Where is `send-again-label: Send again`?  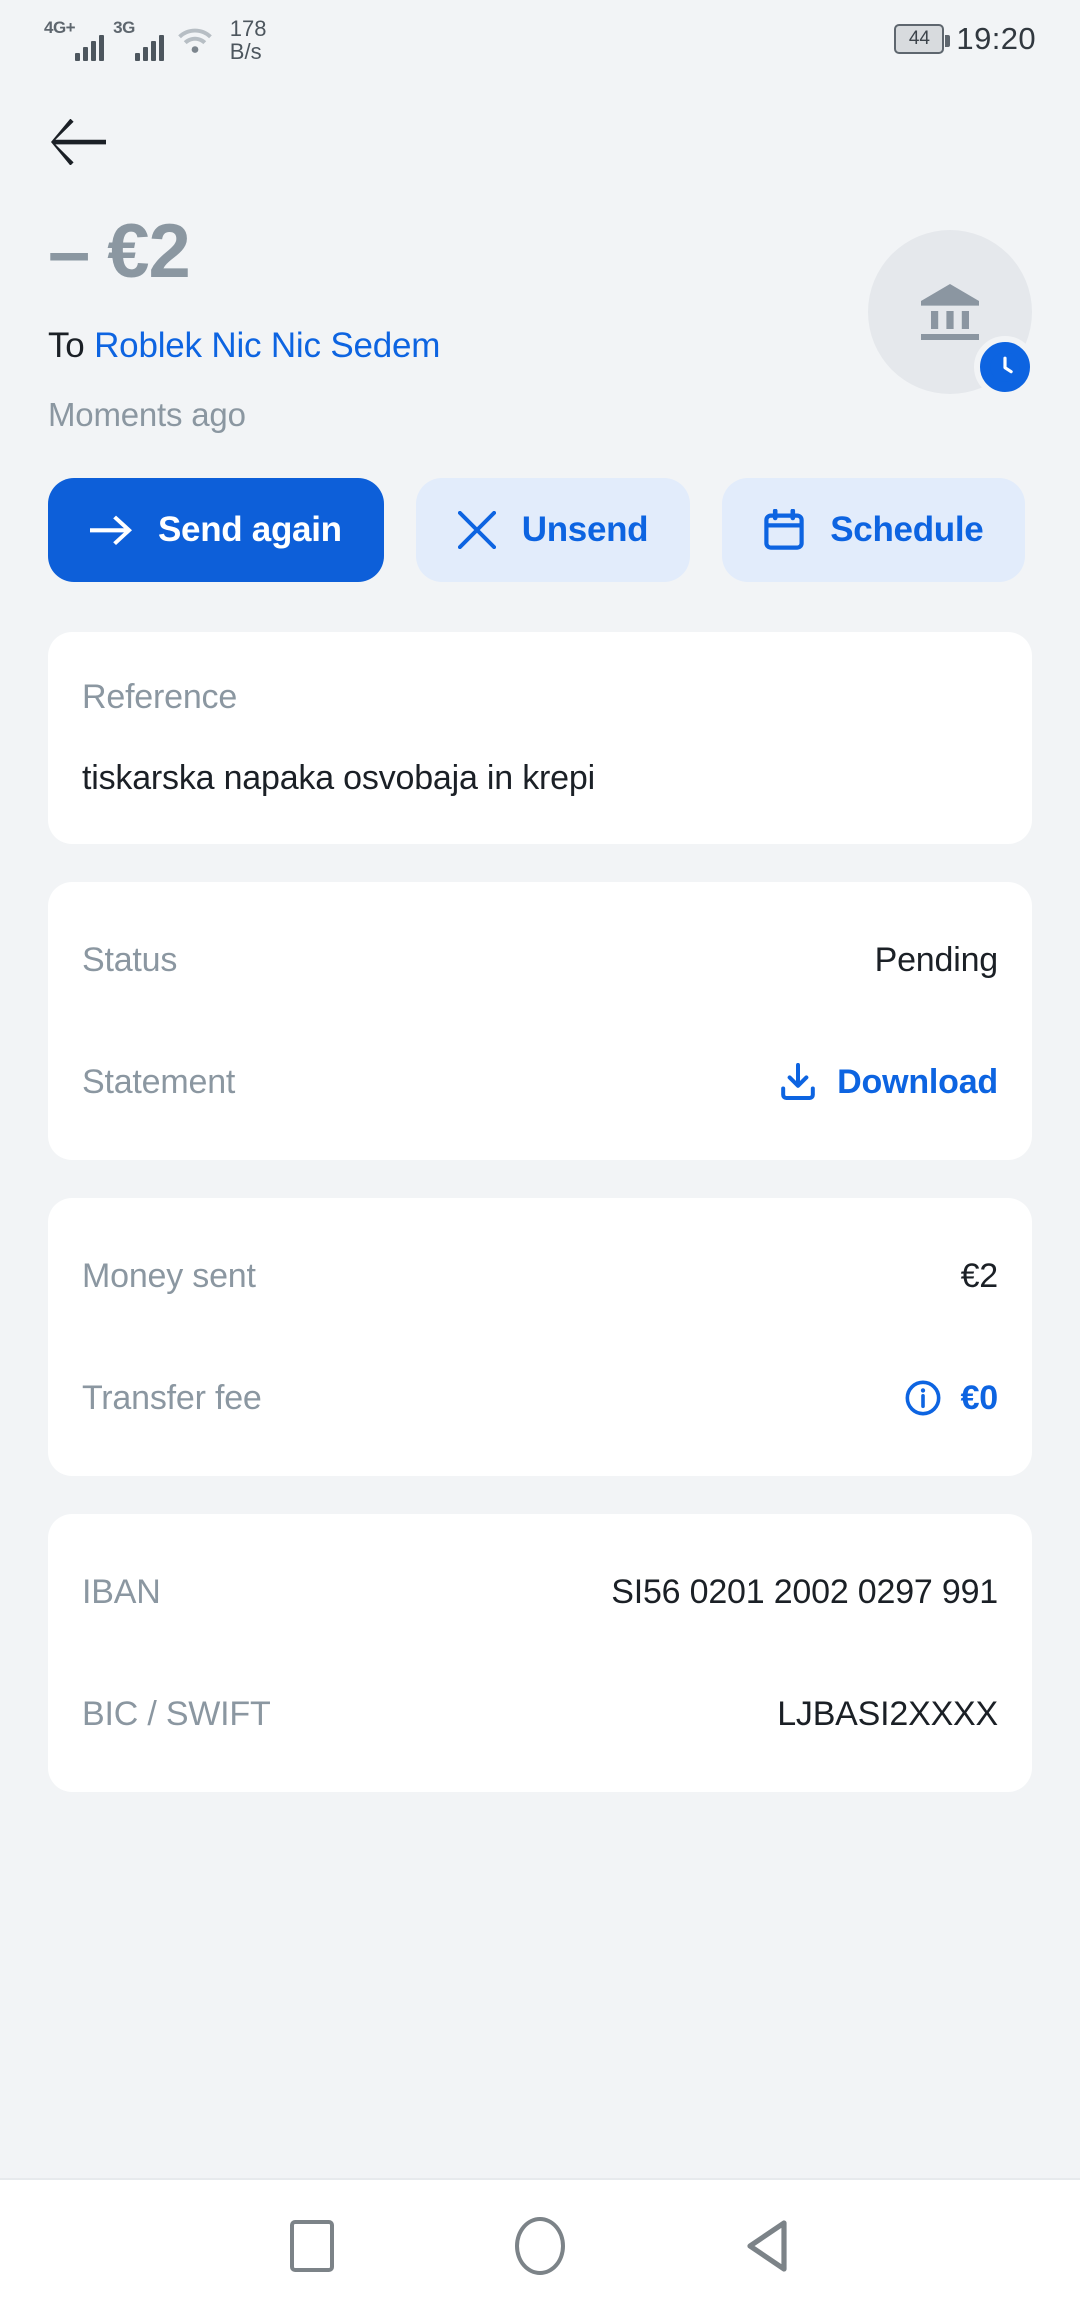
send-again-label: Send again is located at coordinates (250, 530).